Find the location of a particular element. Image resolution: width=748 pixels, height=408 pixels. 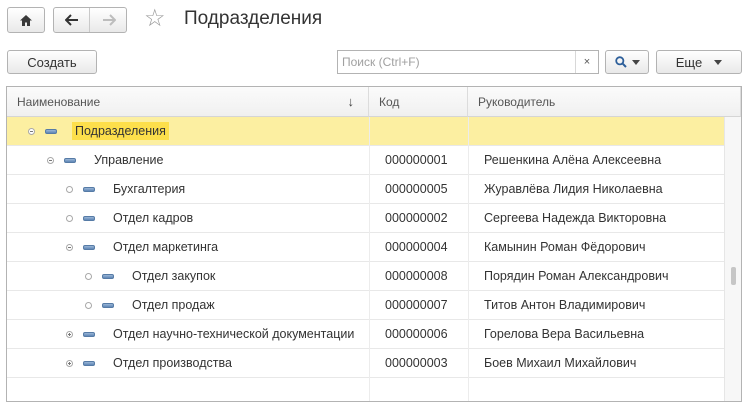

cell-code: 000000005 is located at coordinates (416, 189).